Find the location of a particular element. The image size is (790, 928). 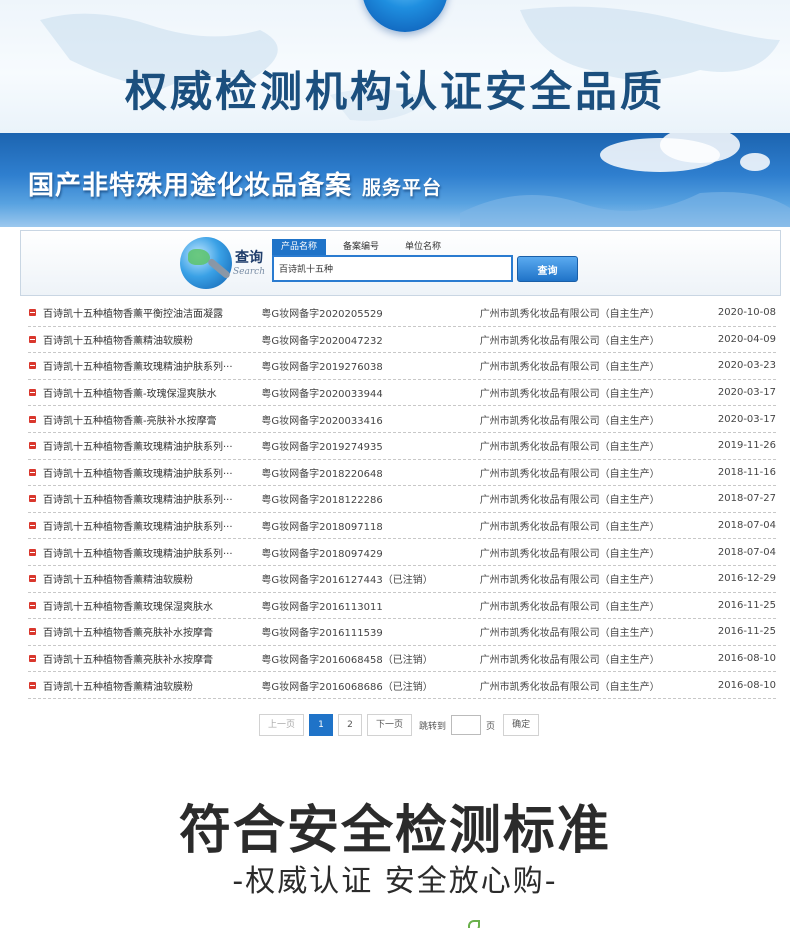

pagination: 上一页 1 2 下一页 跳转到 页 确定 is located at coordinates (401, 725).